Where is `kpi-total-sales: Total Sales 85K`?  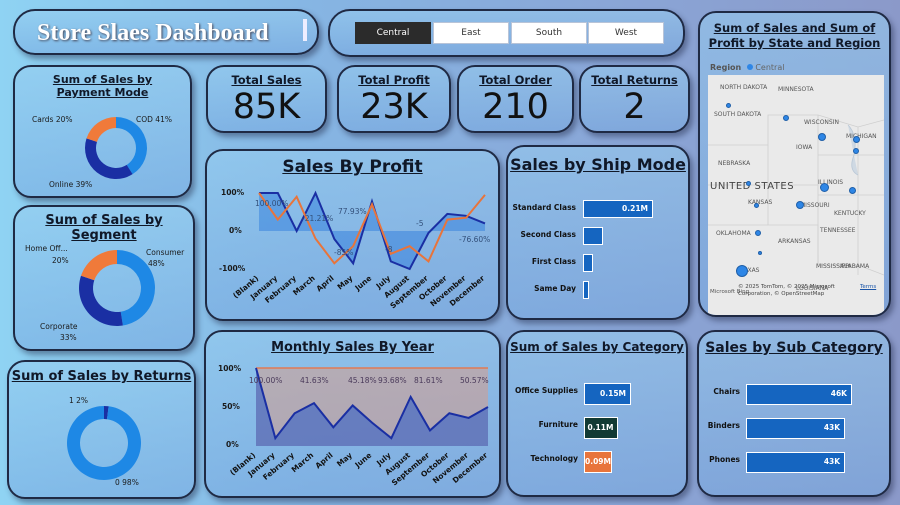 kpi-total-sales: Total Sales 85K is located at coordinates (266, 99).